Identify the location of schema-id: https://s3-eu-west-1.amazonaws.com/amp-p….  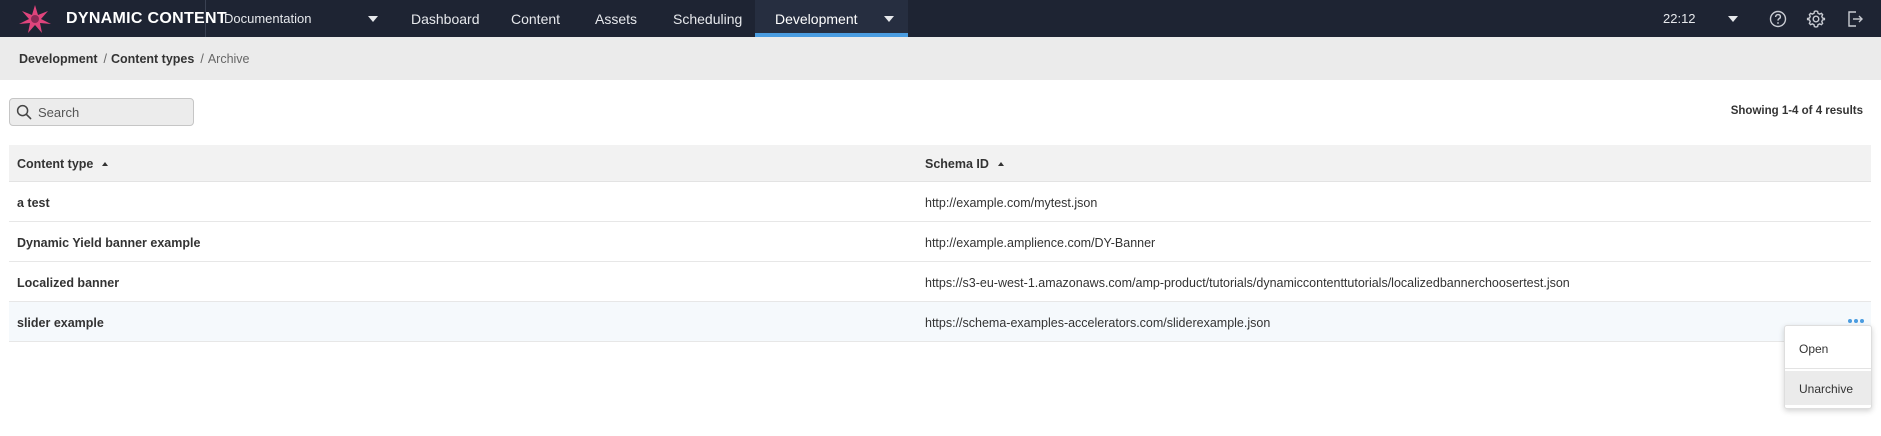
(1247, 283).